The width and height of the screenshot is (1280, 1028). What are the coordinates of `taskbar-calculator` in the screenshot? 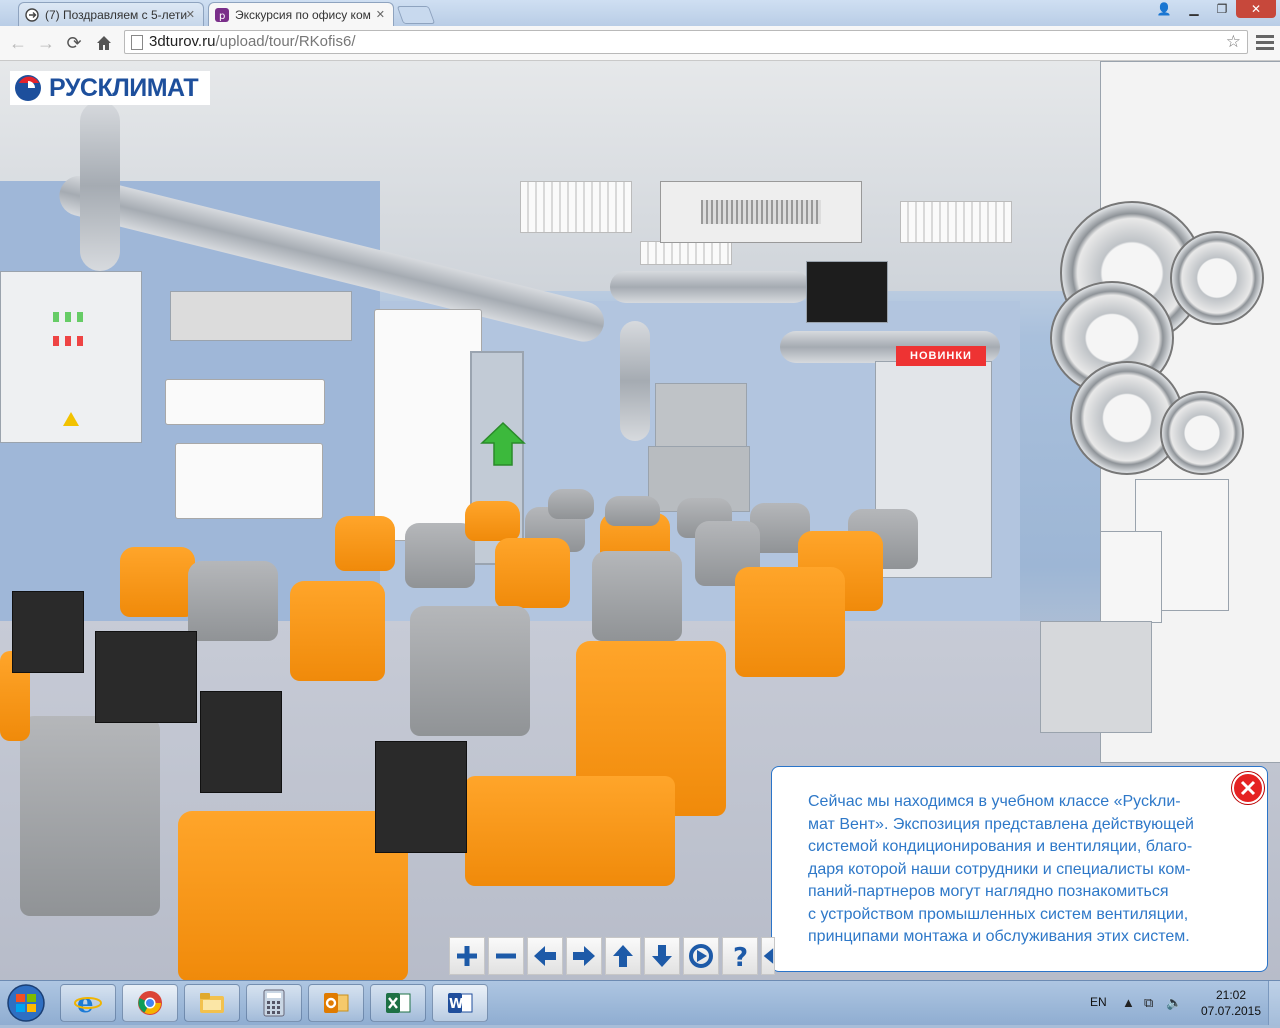 It's located at (274, 1003).